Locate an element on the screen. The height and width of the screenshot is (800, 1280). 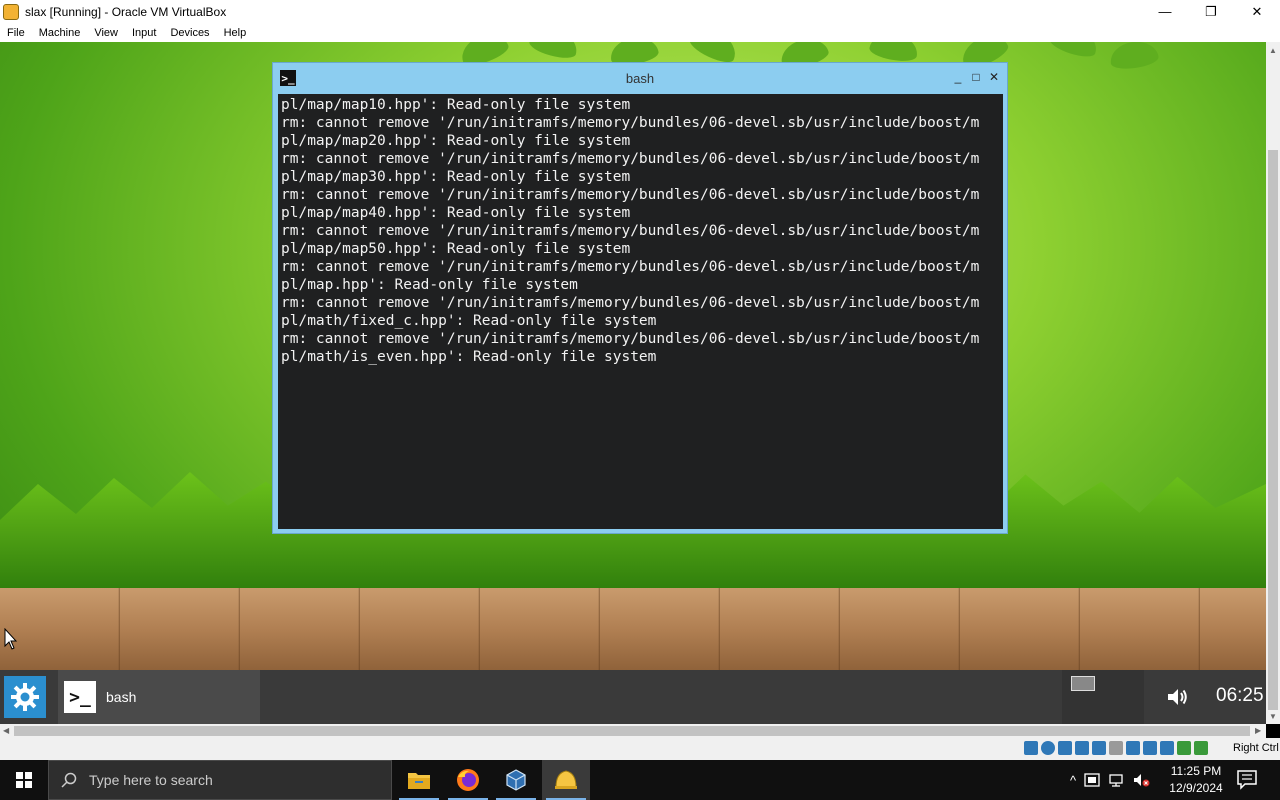
slax-vm-icon is located at coordinates (566, 779).